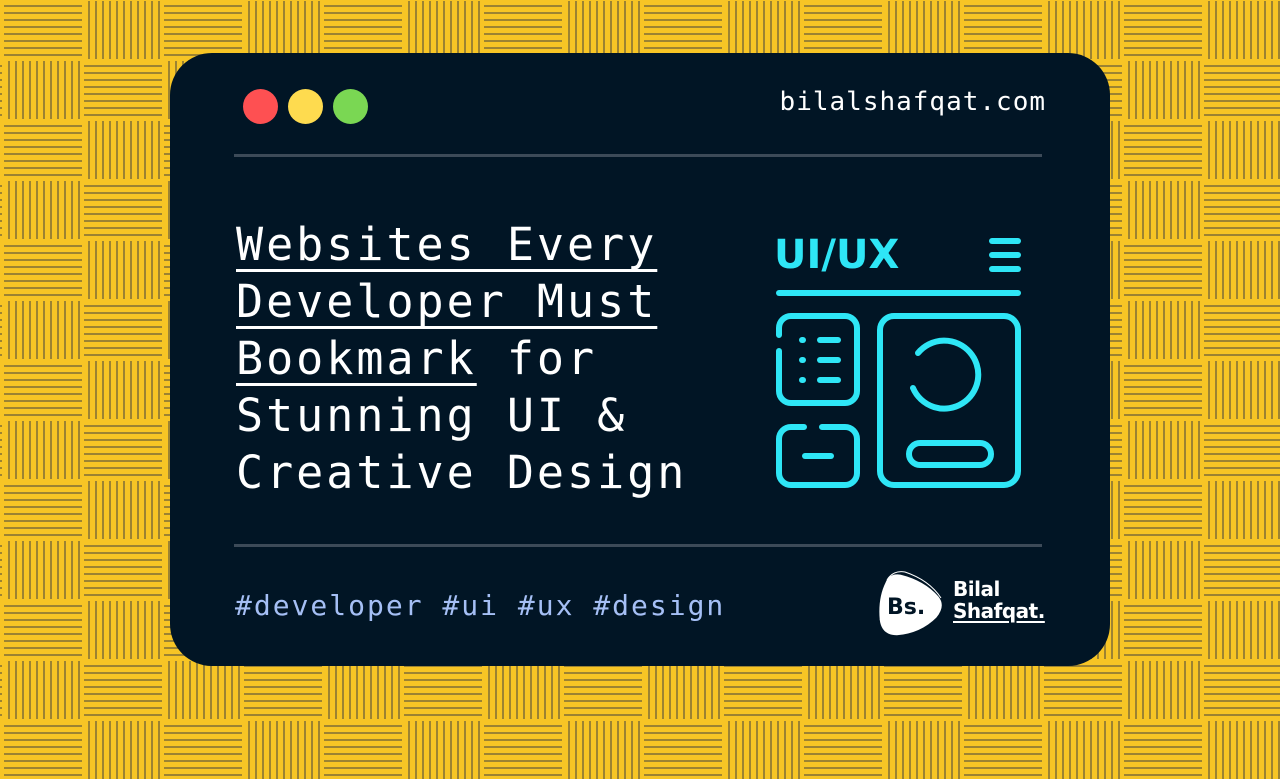  What do you see at coordinates (946, 374) in the screenshot?
I see `avatar-circle` at bounding box center [946, 374].